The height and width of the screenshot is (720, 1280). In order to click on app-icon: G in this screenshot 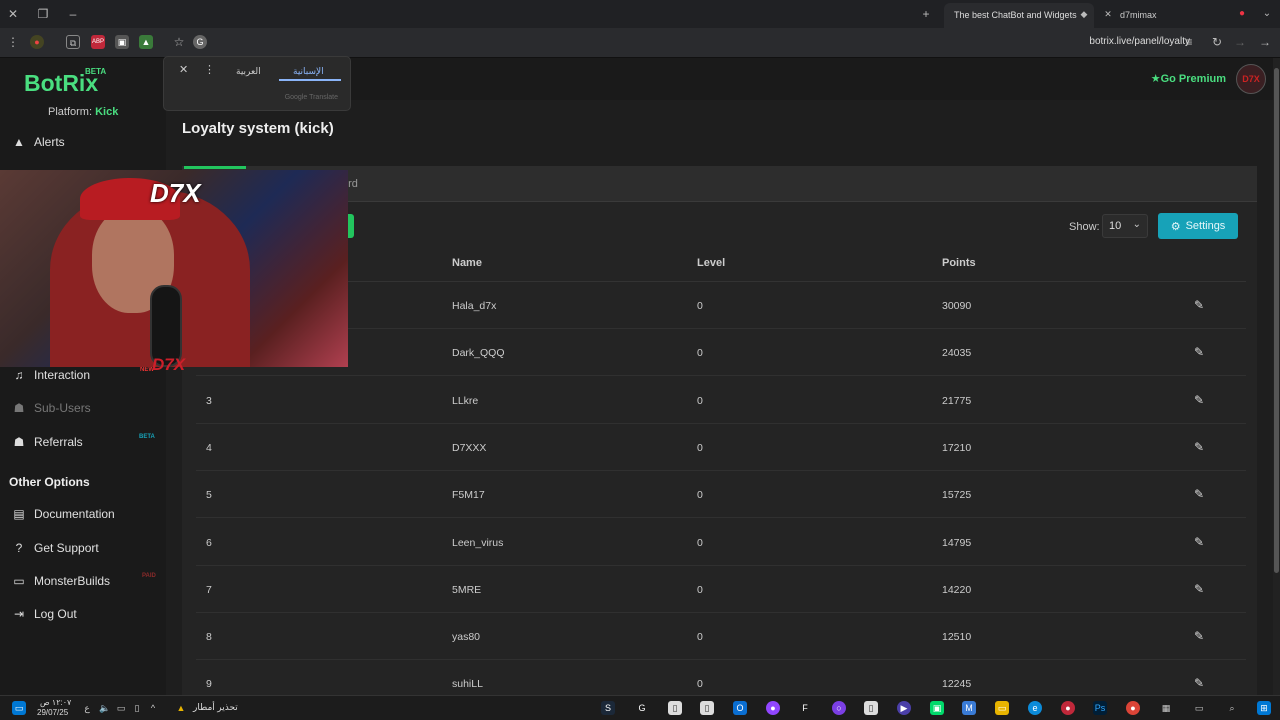, I will do `click(642, 708)`.